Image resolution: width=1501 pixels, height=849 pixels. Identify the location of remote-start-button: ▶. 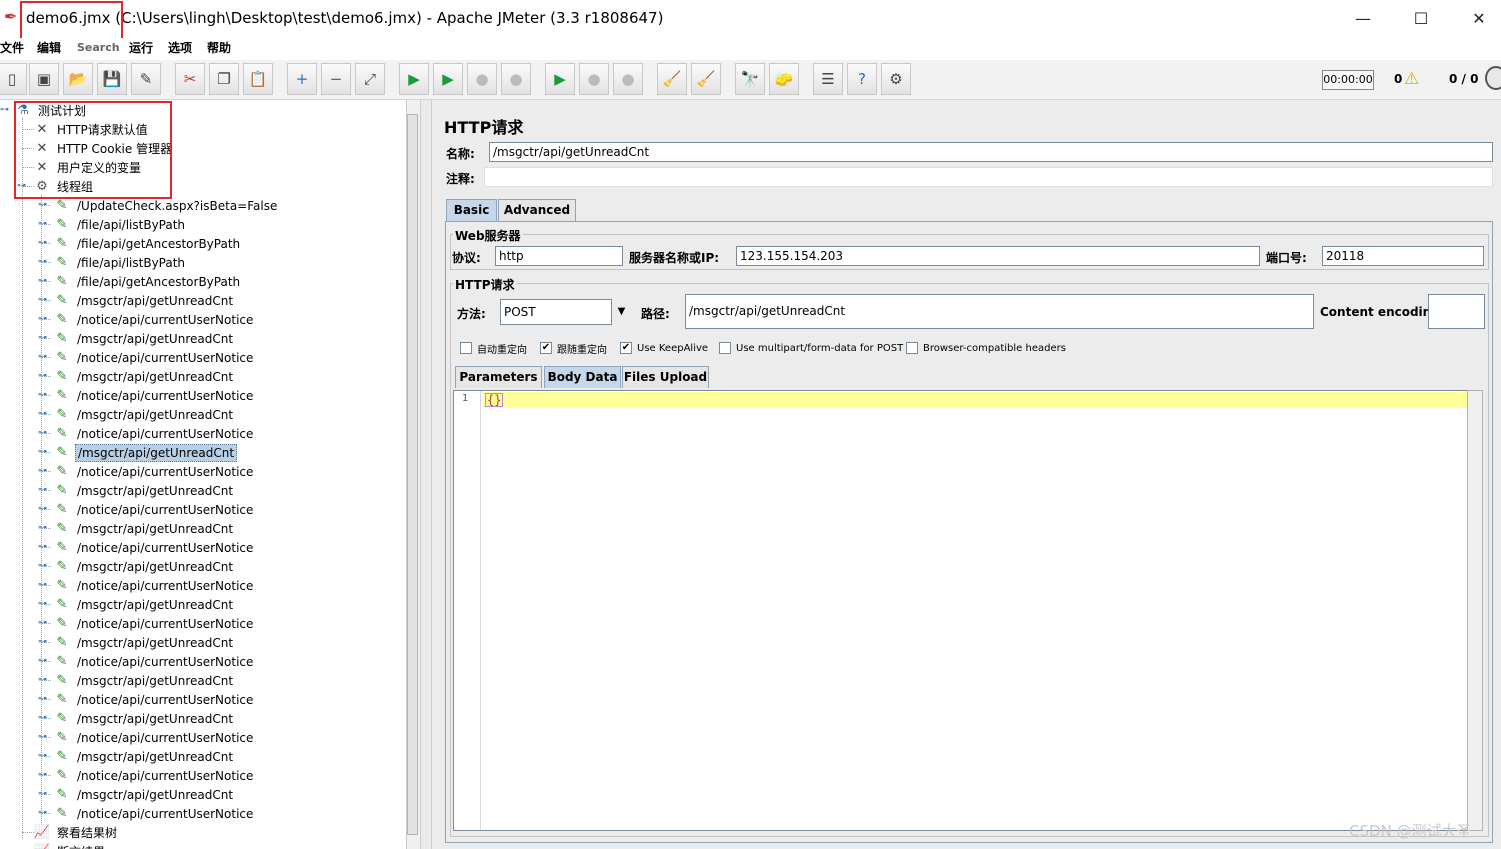
(560, 79).